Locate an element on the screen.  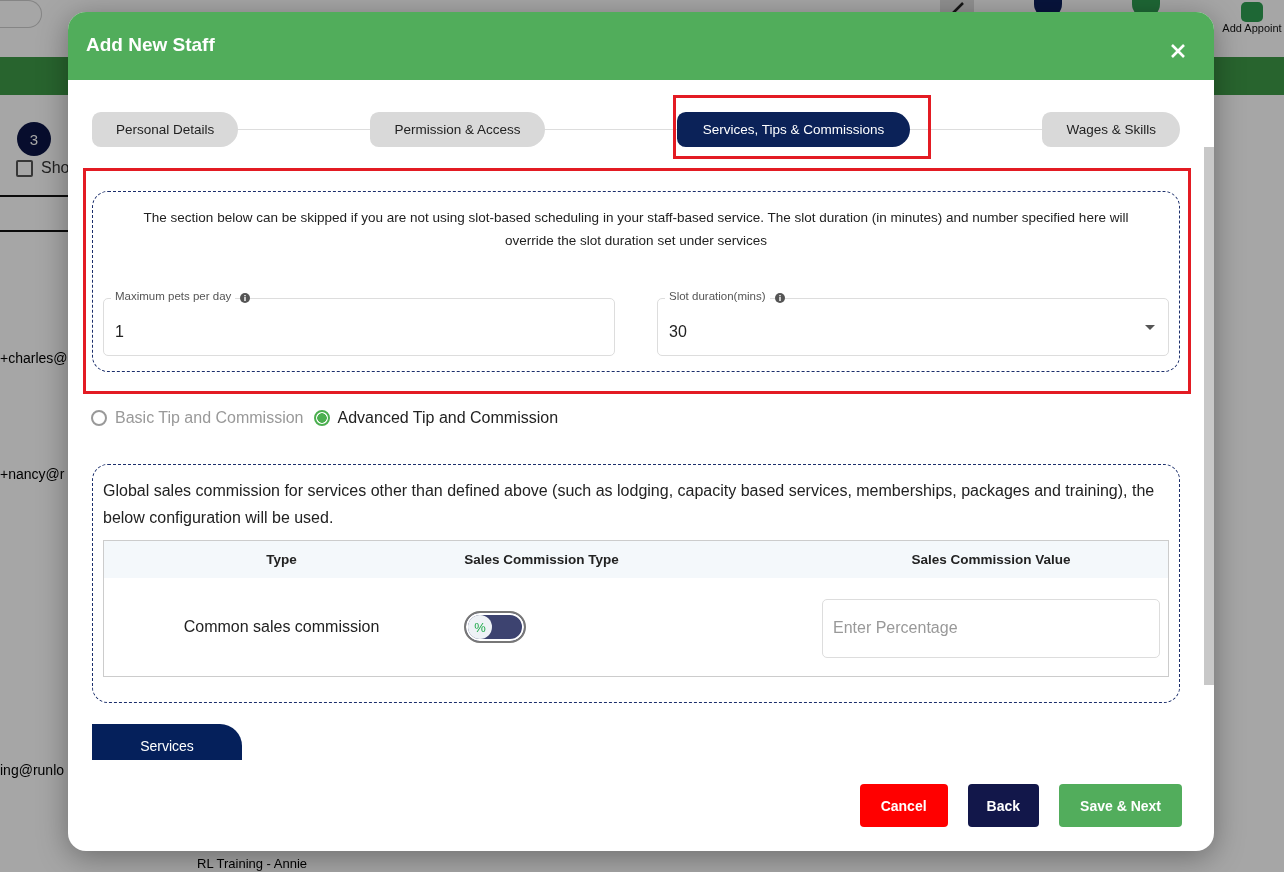
field-label: Maximum pets per day is located at coordinates (173, 296).